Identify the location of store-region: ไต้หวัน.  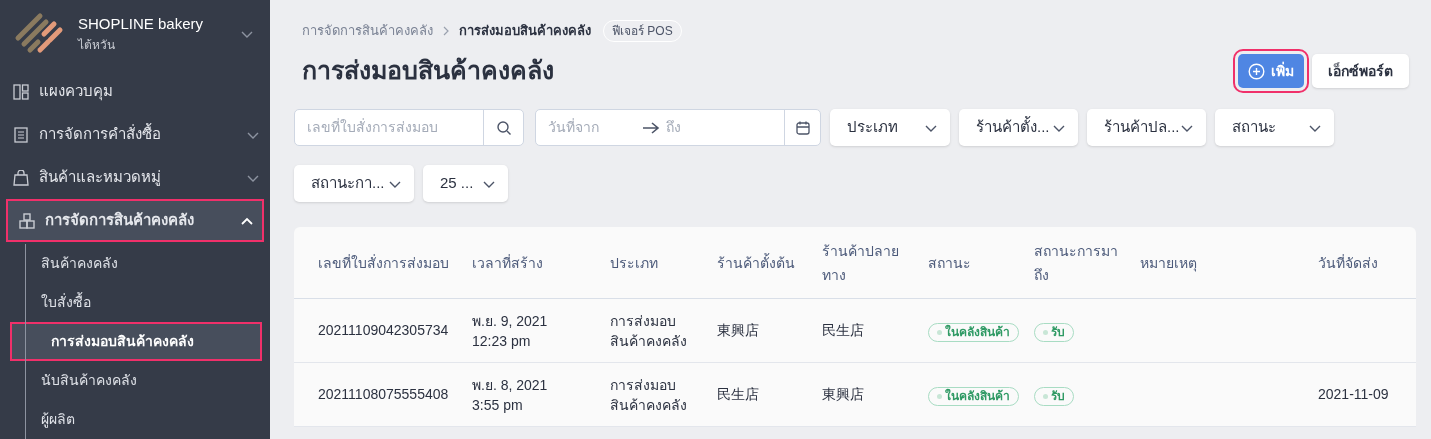
(97, 45).